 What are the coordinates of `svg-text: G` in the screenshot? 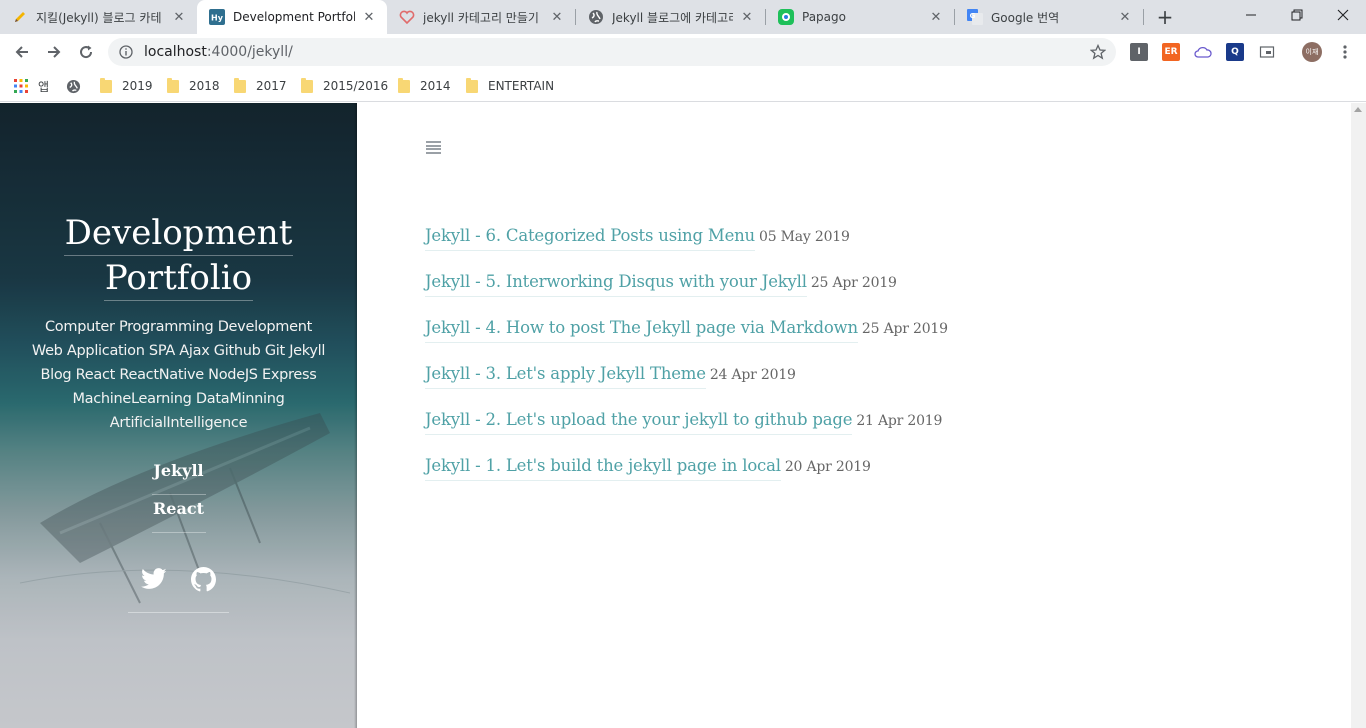 It's located at (973, 16).